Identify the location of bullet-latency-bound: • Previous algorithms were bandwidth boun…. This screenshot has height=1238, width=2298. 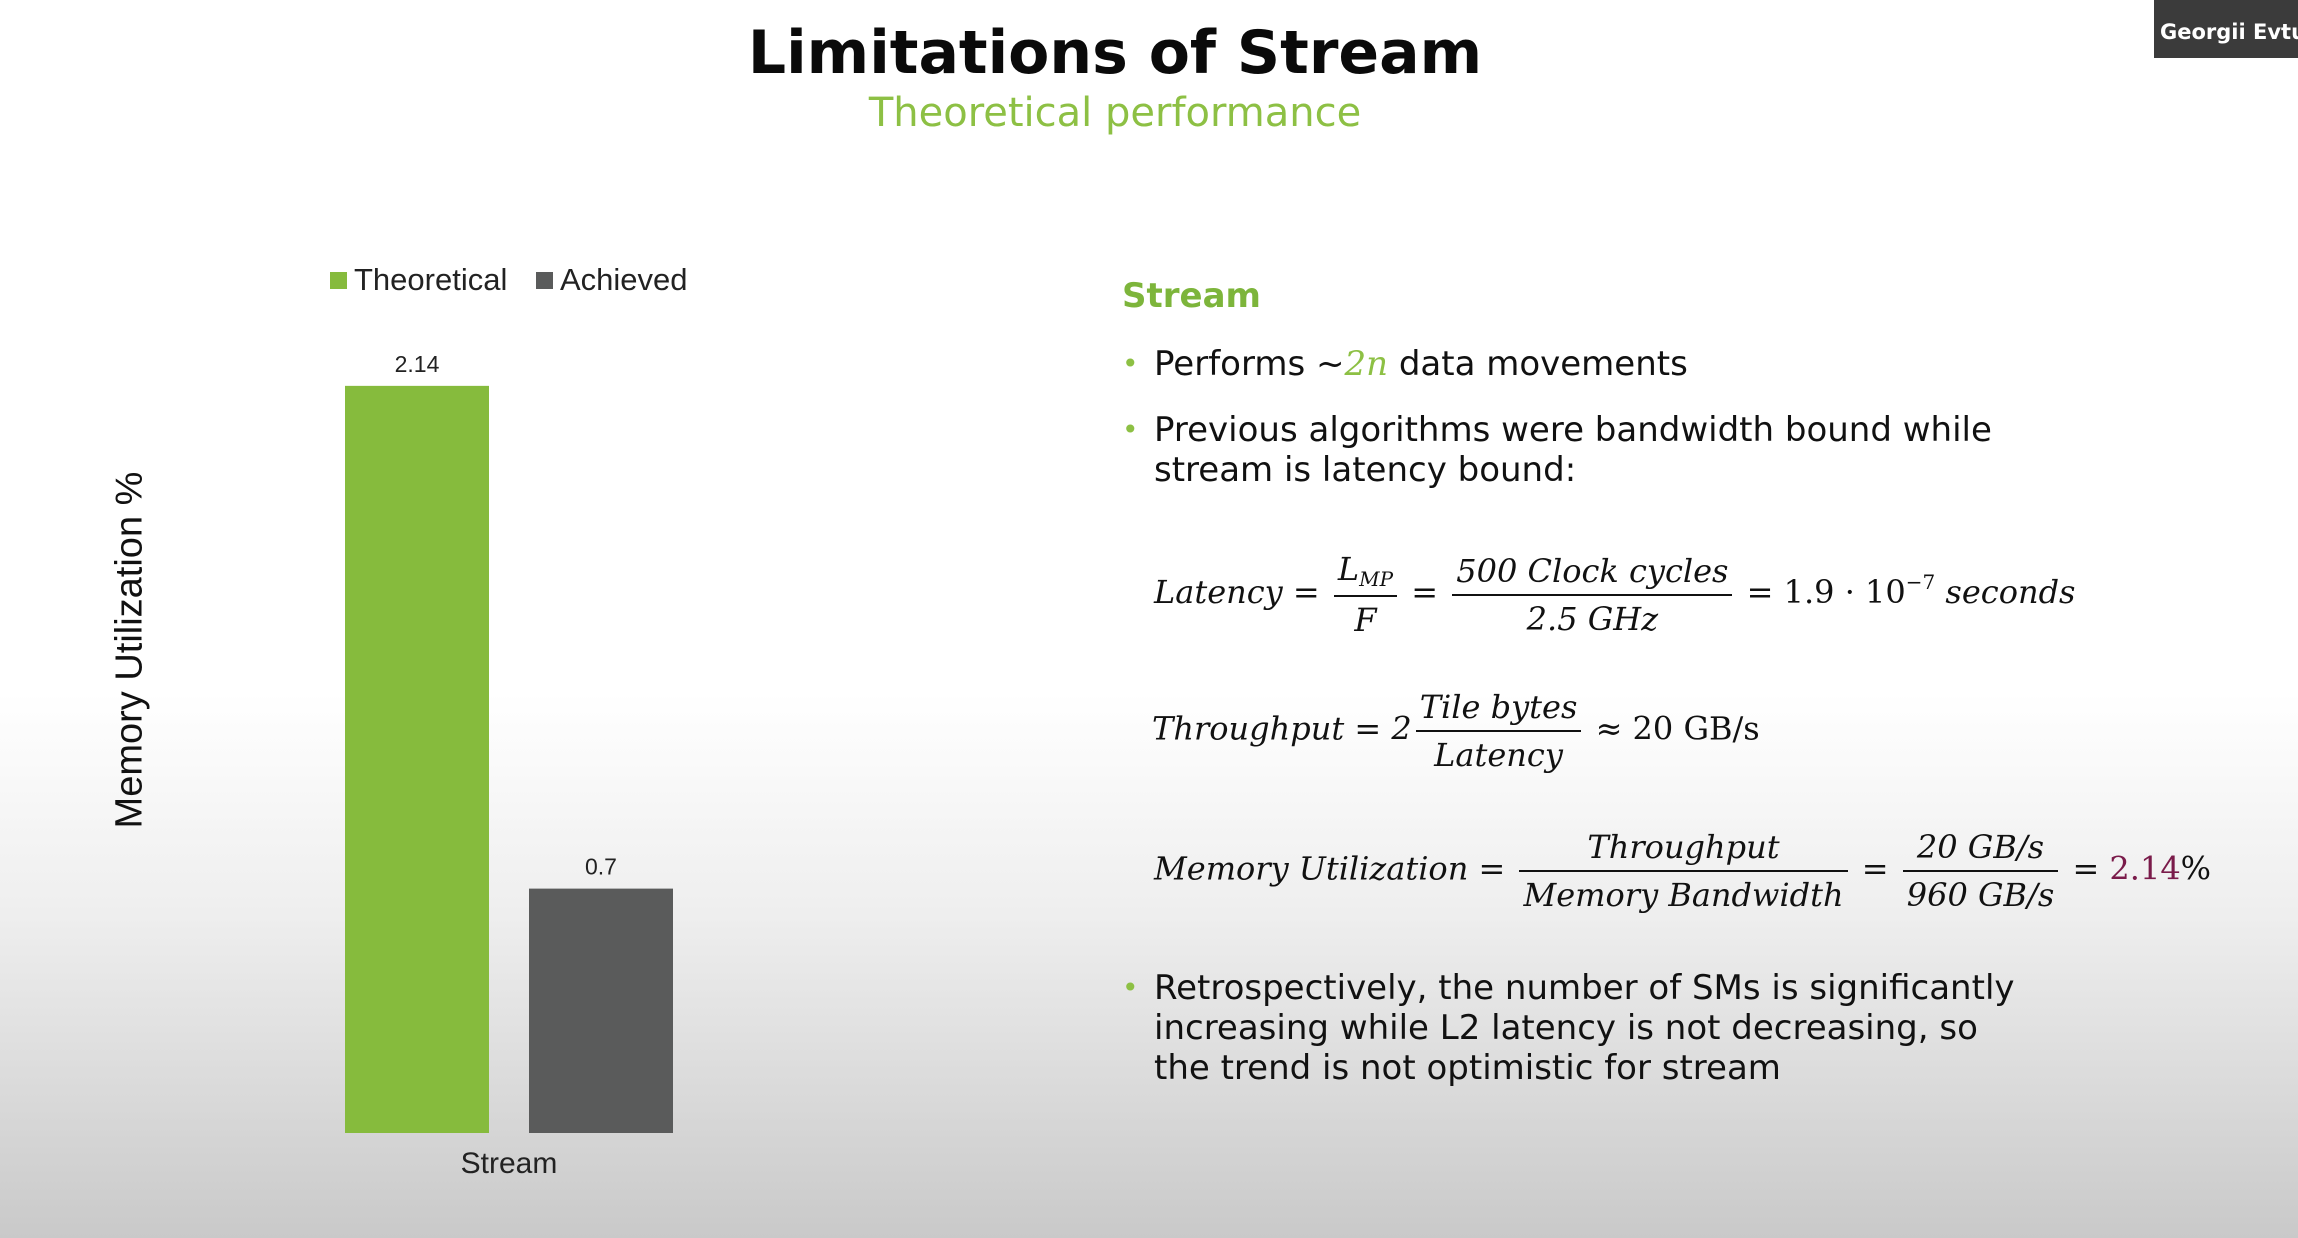
(1557, 450).